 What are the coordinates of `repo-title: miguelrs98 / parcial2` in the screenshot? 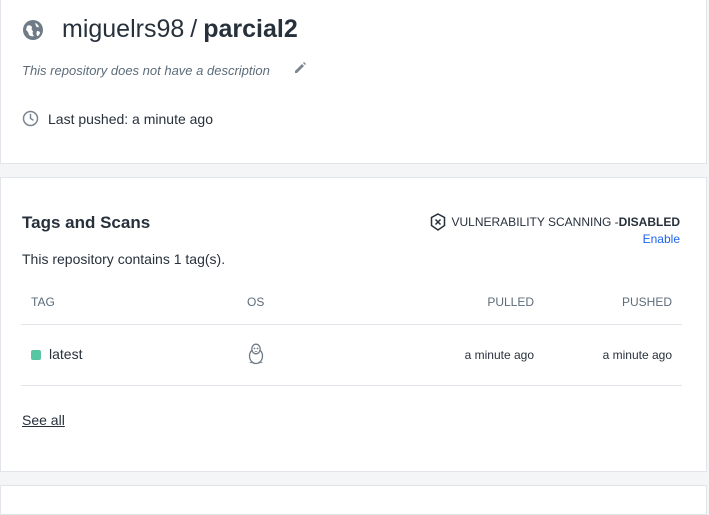 It's located at (160, 29).